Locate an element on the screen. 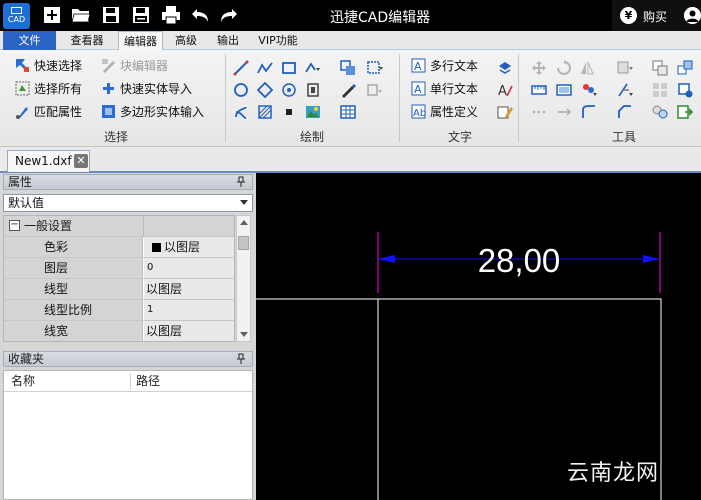  property-key: 图层 is located at coordinates (73, 268).